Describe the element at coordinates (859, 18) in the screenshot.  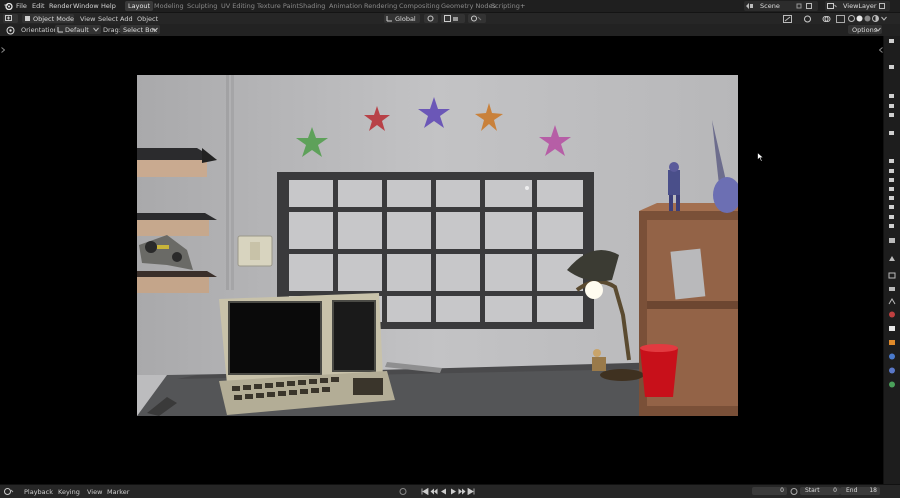
I see `solid-shading-icon` at that location.